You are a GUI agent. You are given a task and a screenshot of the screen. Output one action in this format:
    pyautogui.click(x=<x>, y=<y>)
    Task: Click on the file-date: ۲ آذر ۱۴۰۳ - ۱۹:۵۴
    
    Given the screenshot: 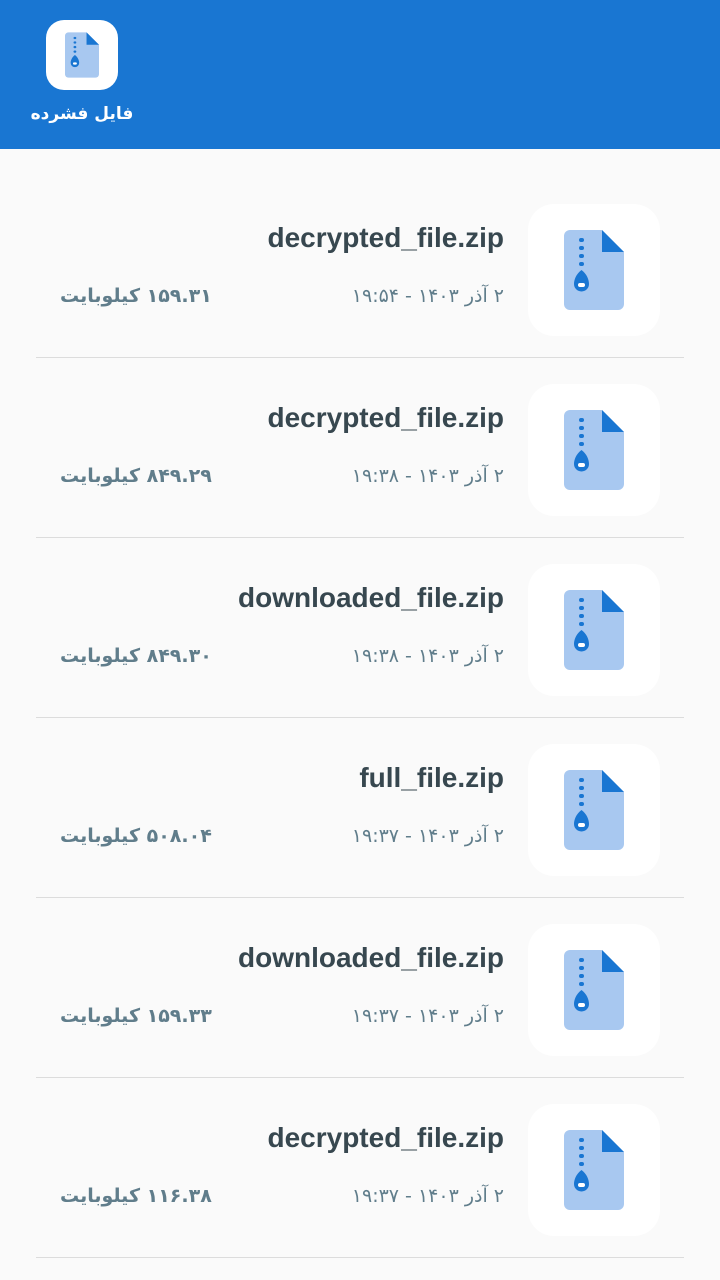 What is the action you would take?
    pyautogui.click(x=427, y=296)
    